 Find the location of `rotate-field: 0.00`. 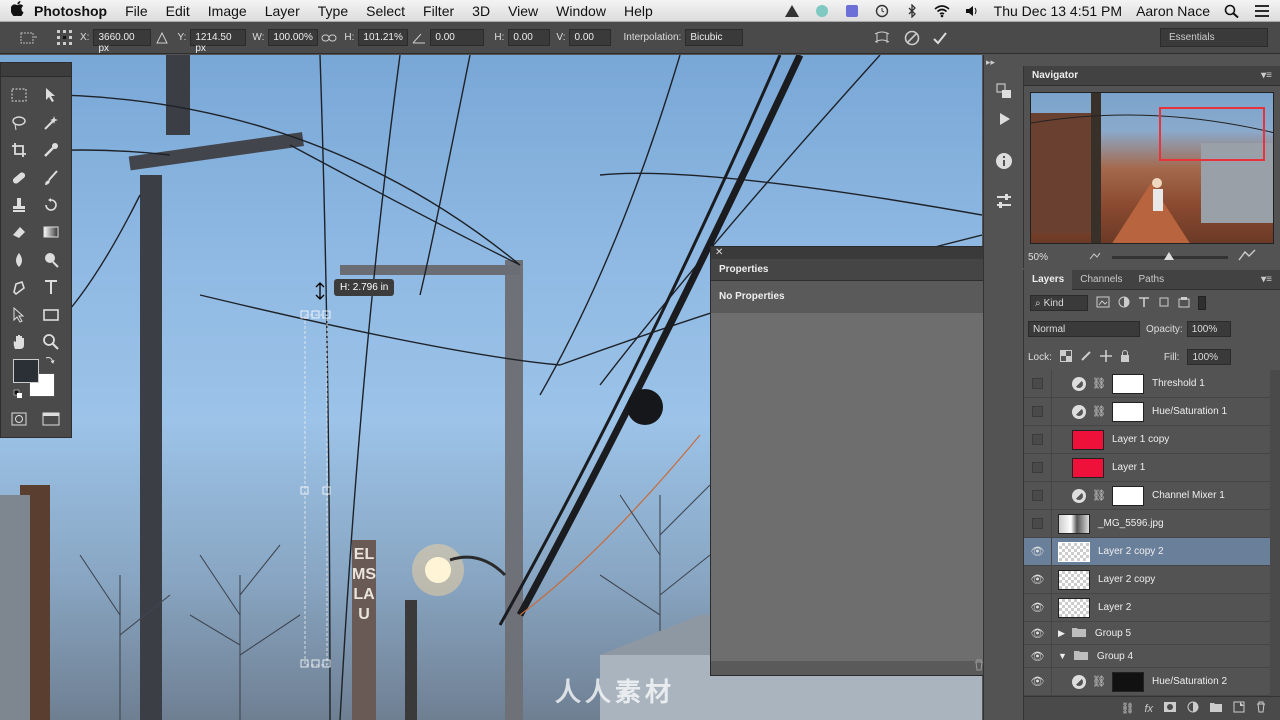

rotate-field: 0.00 is located at coordinates (457, 37).